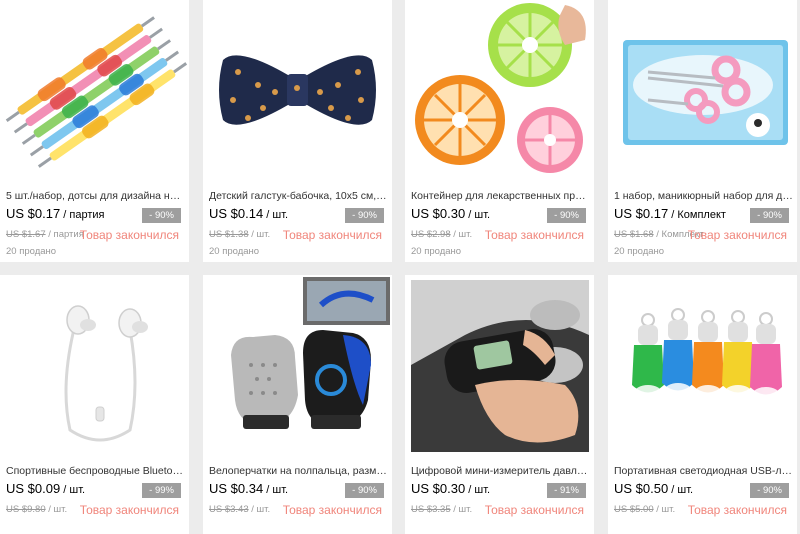  Describe the element at coordinates (236, 213) in the screenshot. I see `price-value: US $0.14` at that location.